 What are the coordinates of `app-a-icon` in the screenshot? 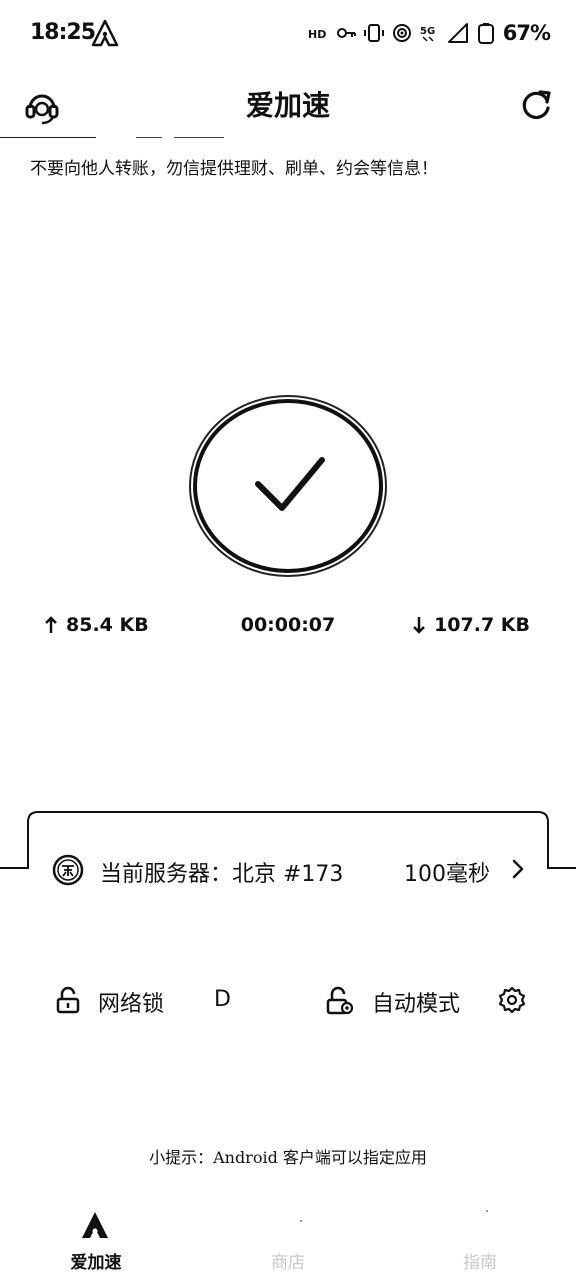 It's located at (105, 33).